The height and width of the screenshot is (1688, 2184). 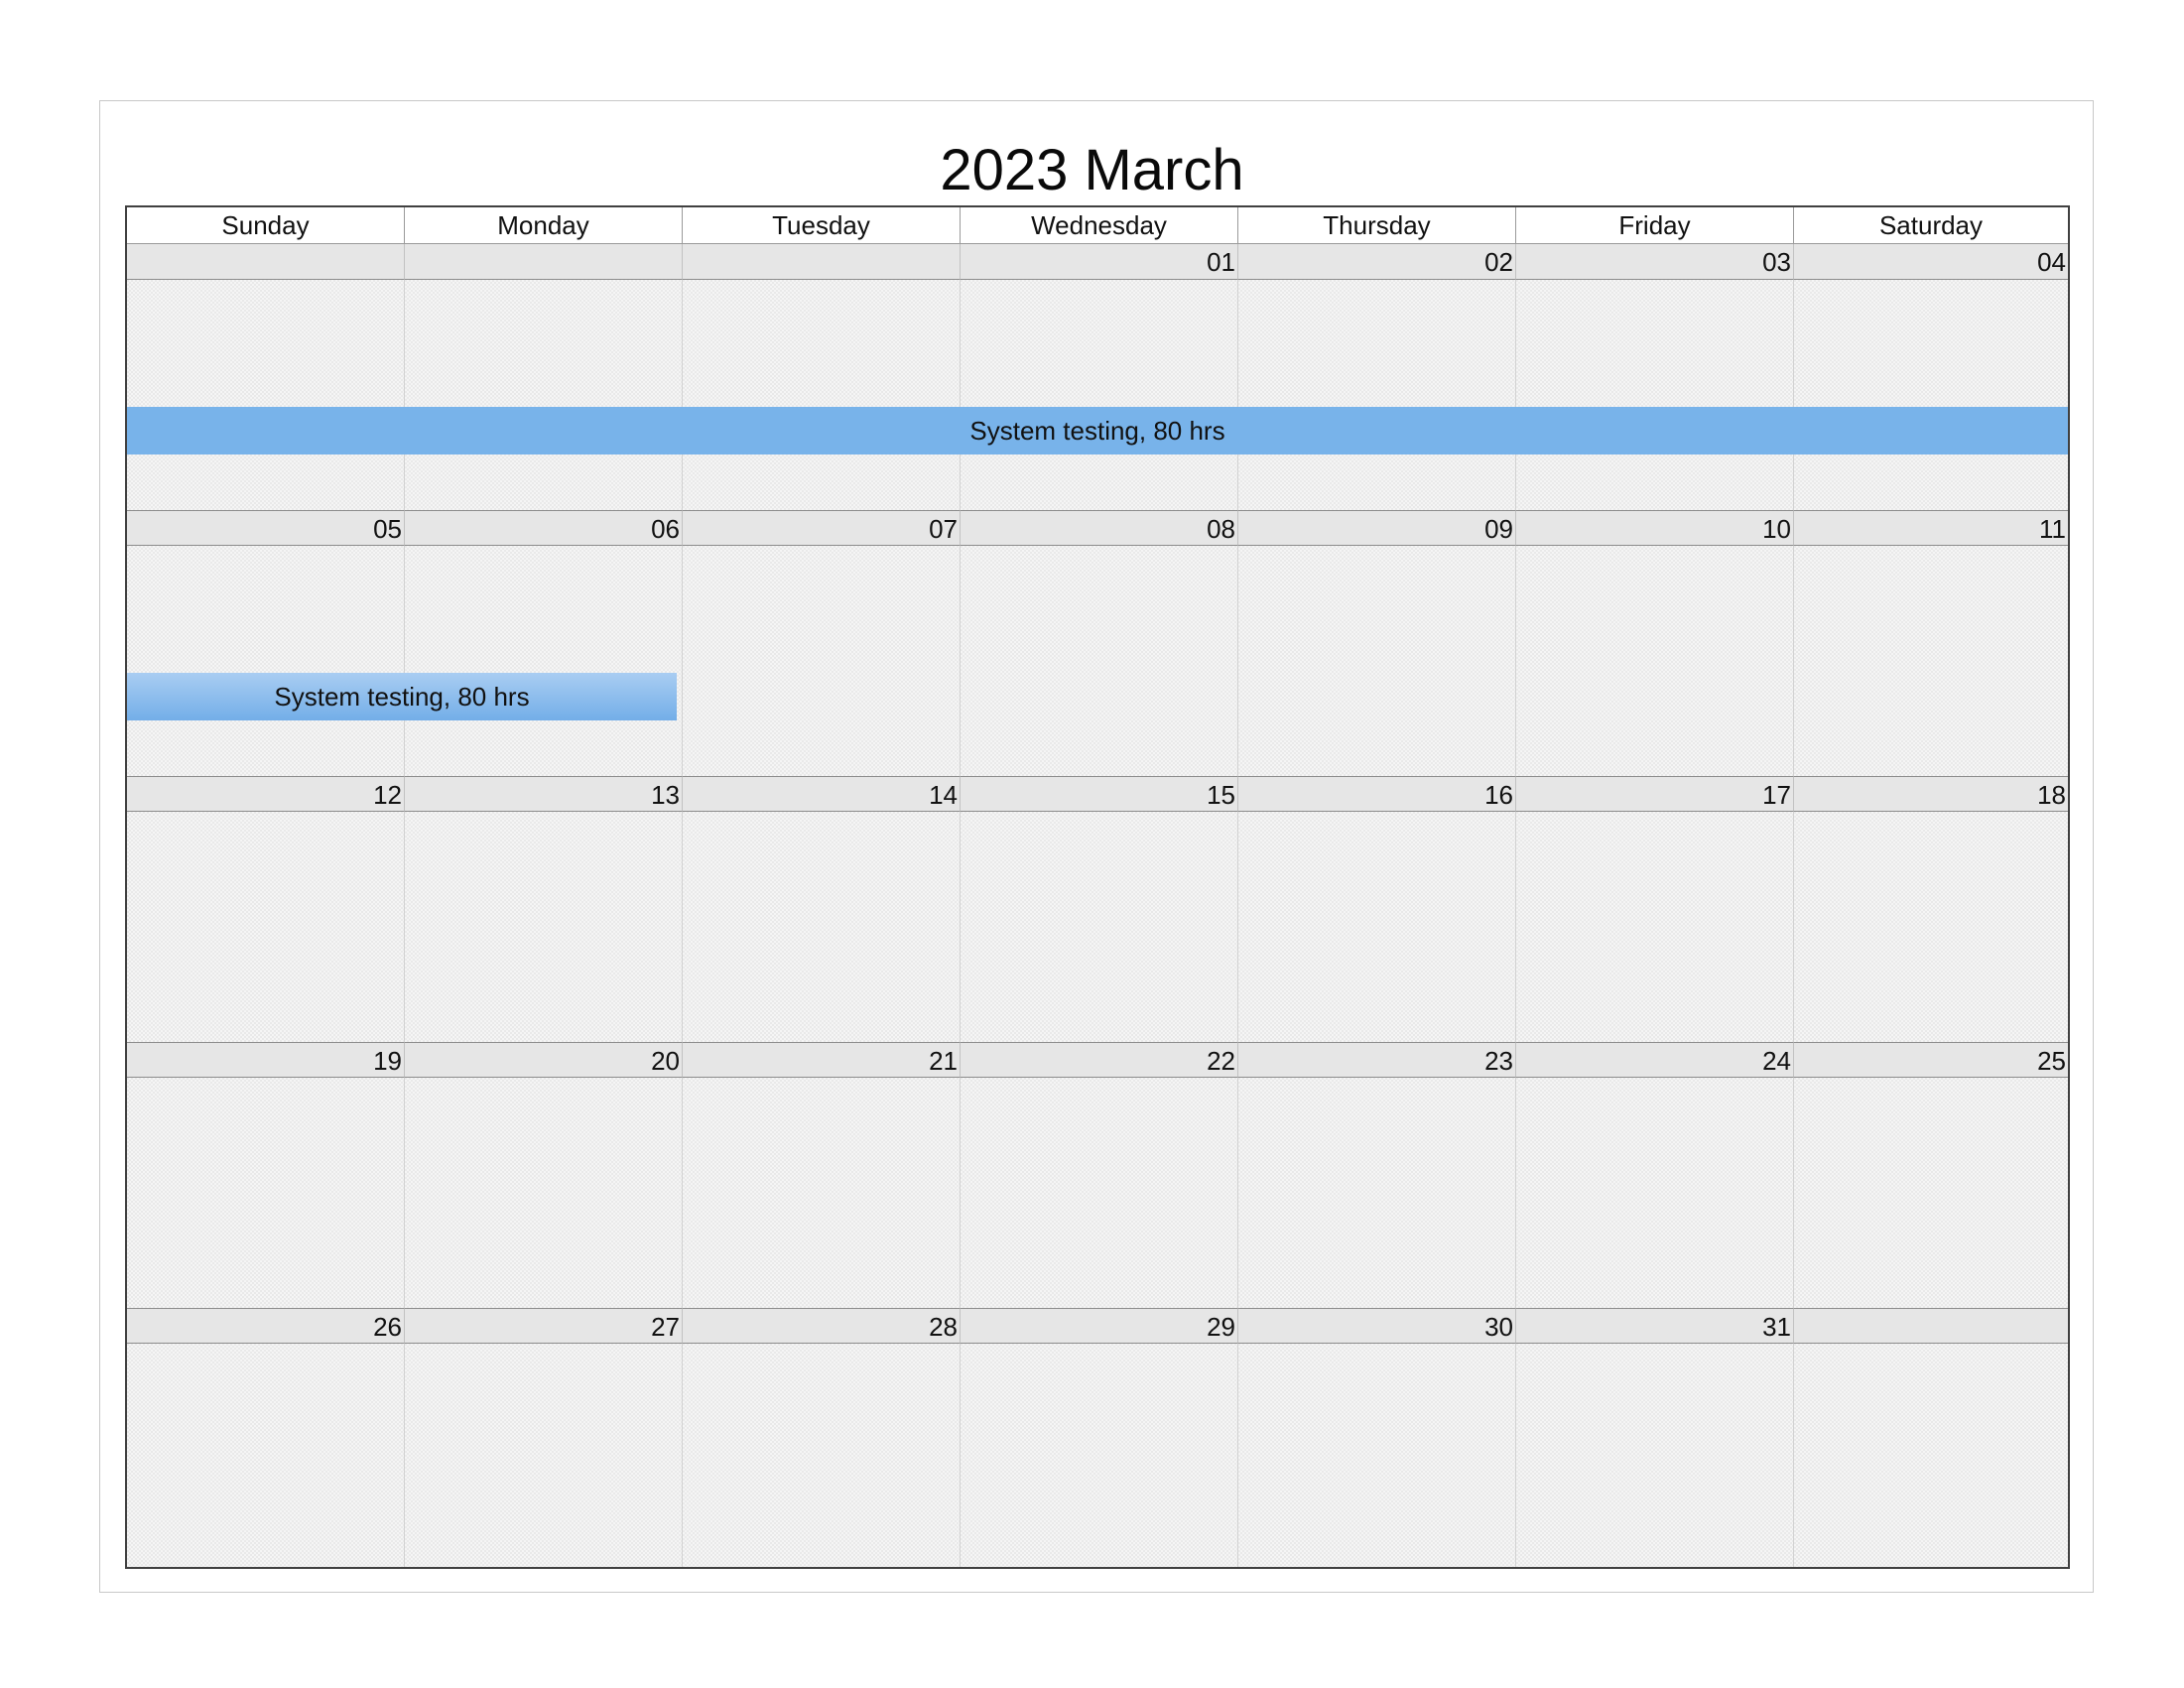 I want to click on date-cell: 20, so click(x=544, y=1060).